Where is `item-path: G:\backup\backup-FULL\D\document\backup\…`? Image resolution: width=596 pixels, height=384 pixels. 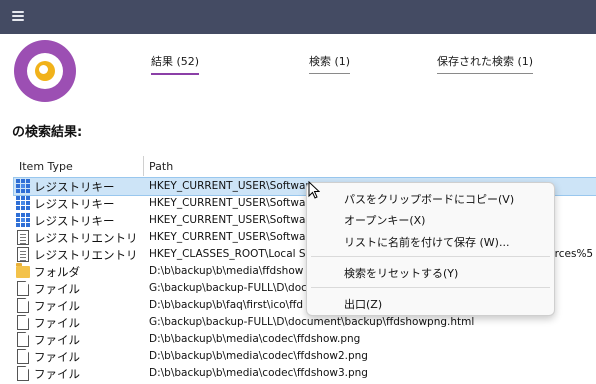 item-path: G:\backup\backup-FULL\D\document\backup\… is located at coordinates (312, 322).